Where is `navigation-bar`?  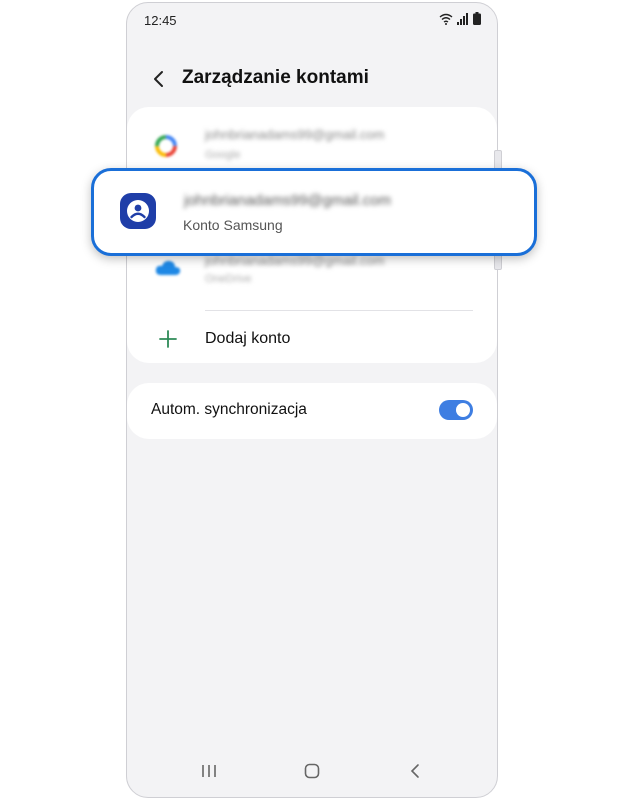
navigation-bar is located at coordinates (312, 771).